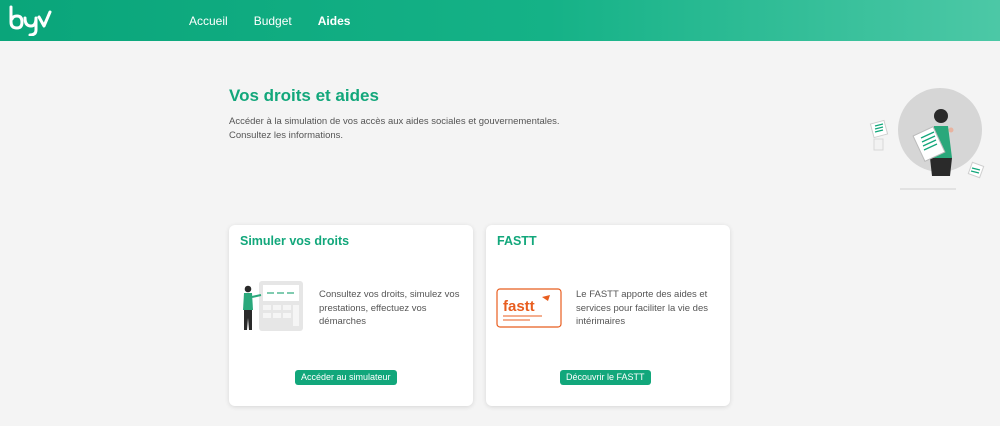 This screenshot has width=1000, height=426. I want to click on app-logo, so click(30, 20).